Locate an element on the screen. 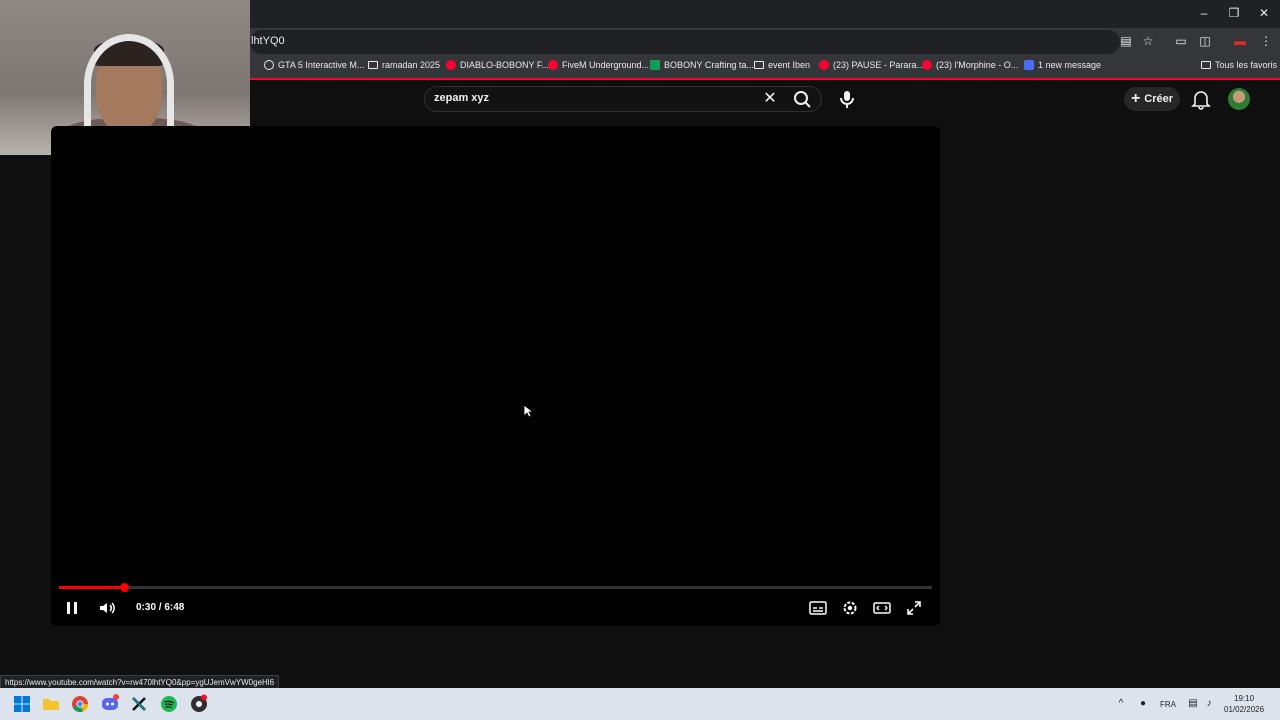 The height and width of the screenshot is (720, 1280). capcut-icon is located at coordinates (139, 704).